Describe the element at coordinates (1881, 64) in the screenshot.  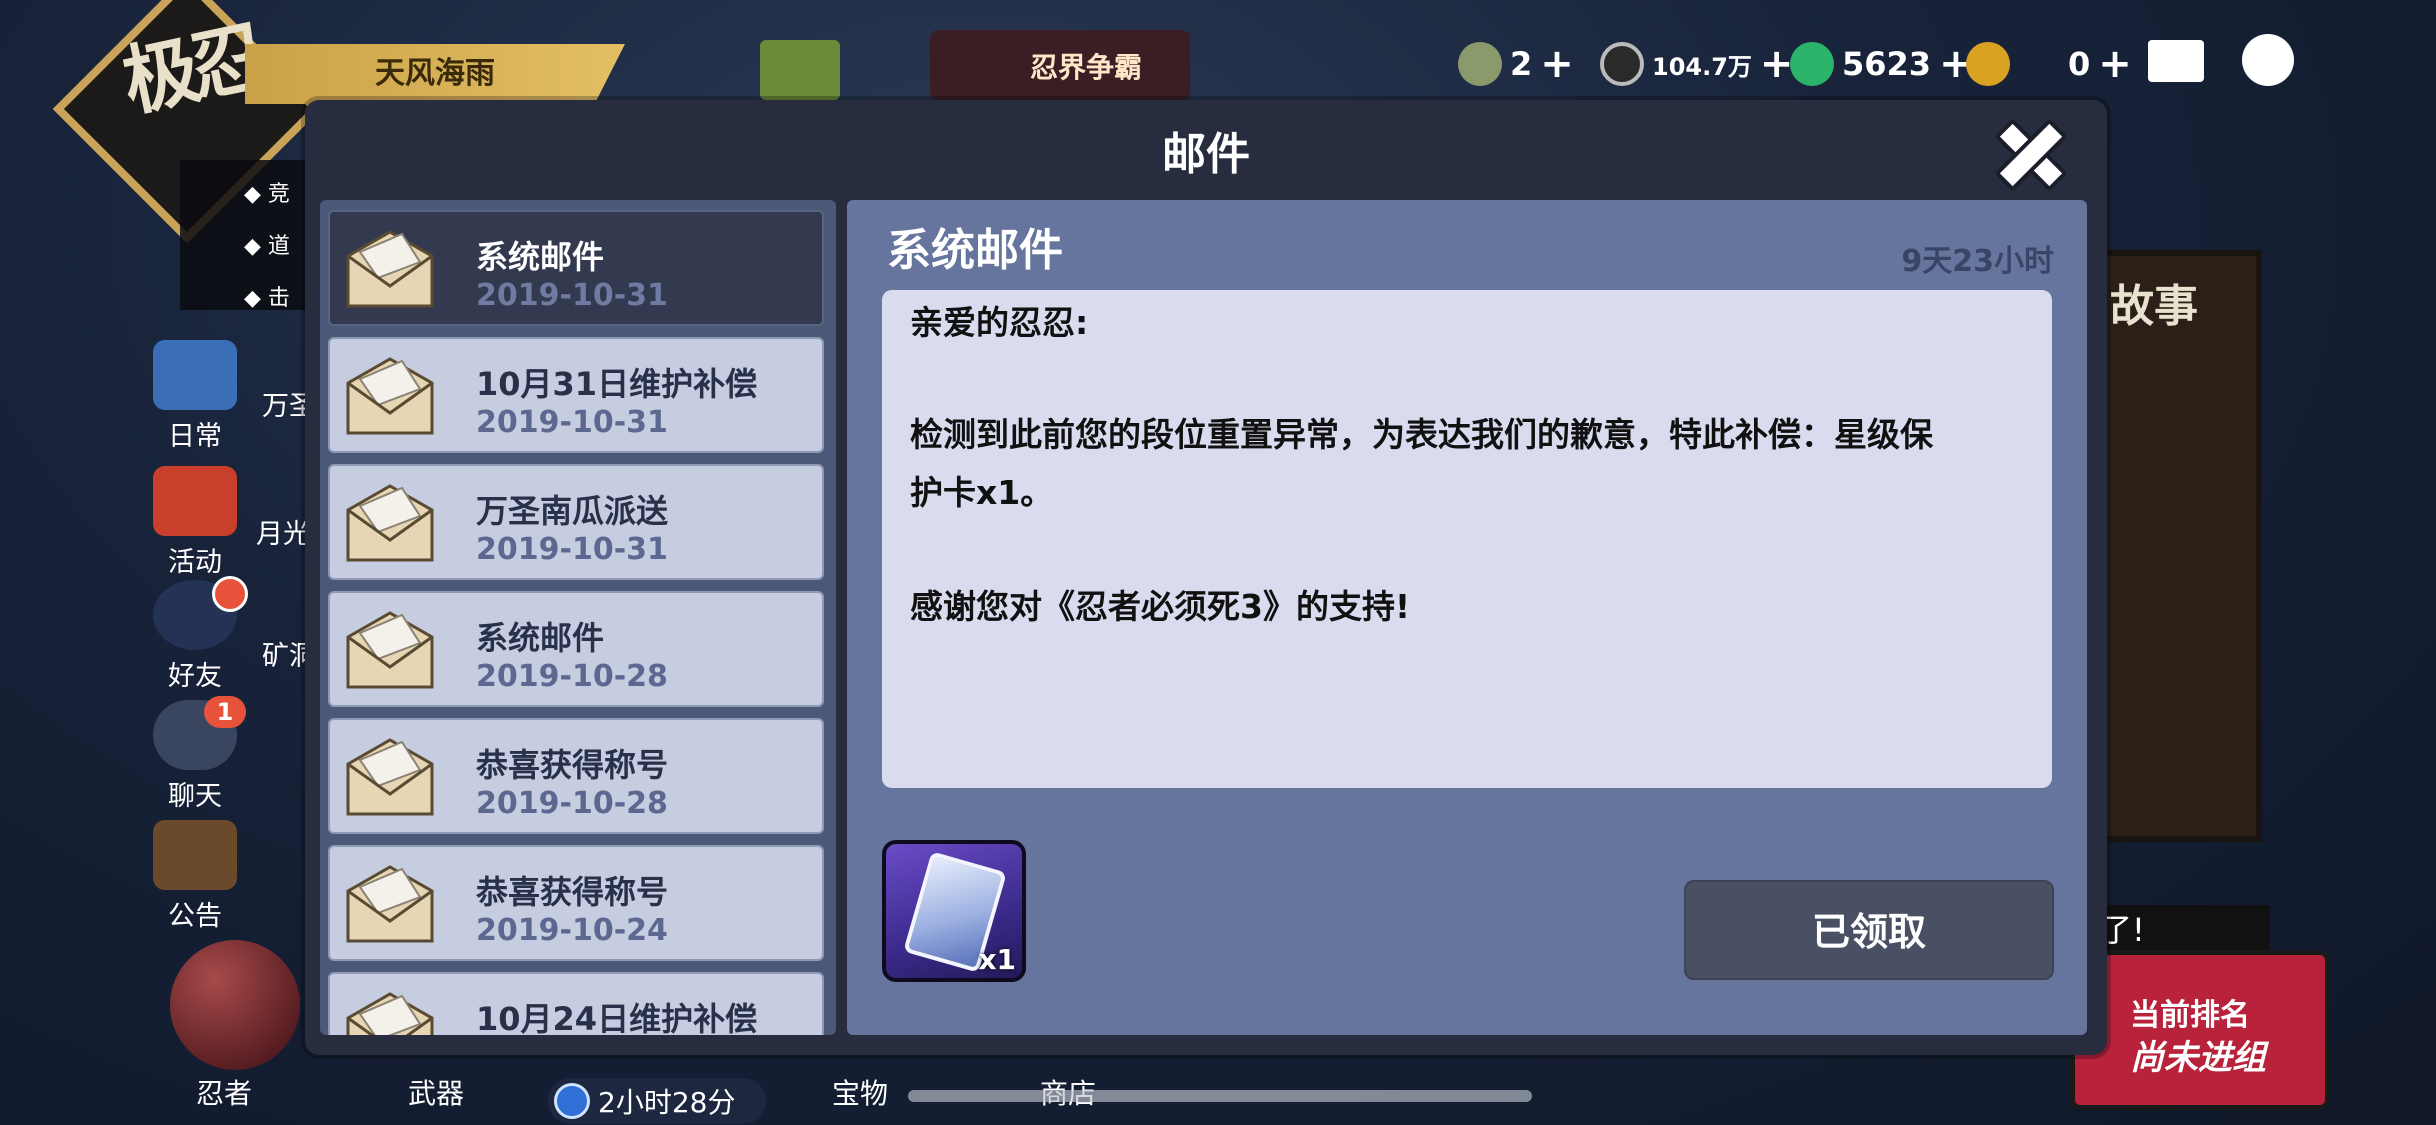
I see `resource-jade: 5623 +` at that location.